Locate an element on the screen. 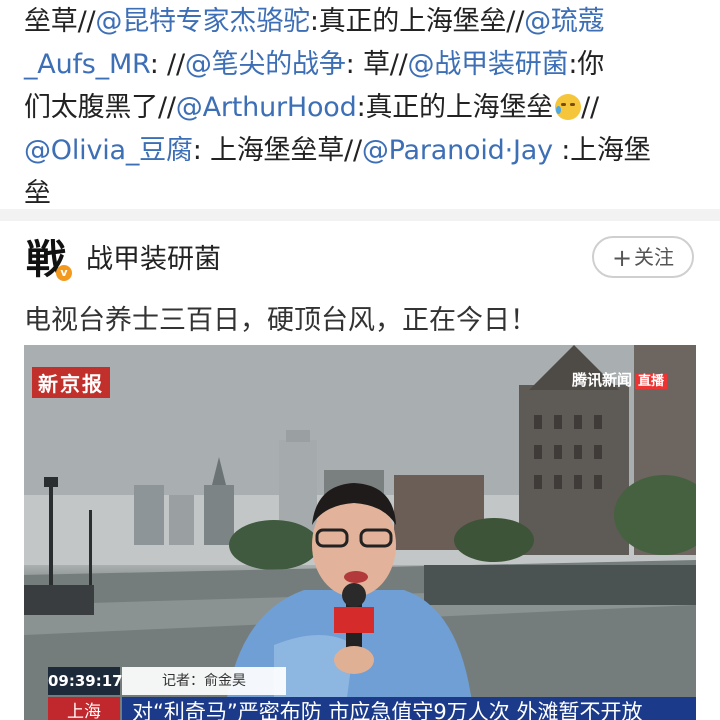 This screenshot has height=720, width=720. source-logo: 新京报 is located at coordinates (71, 382).